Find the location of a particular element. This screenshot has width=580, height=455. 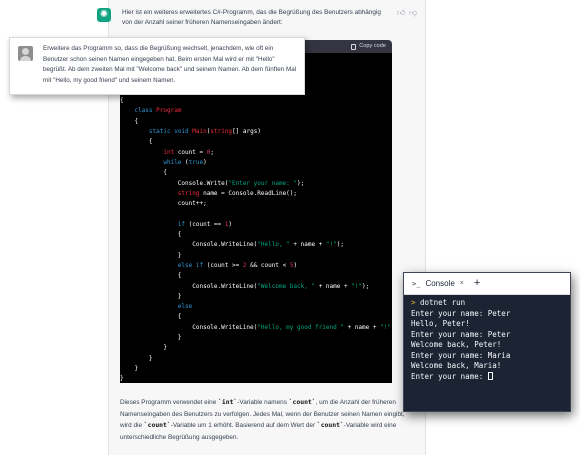

console-line: Enter your name: is located at coordinates (449, 376).